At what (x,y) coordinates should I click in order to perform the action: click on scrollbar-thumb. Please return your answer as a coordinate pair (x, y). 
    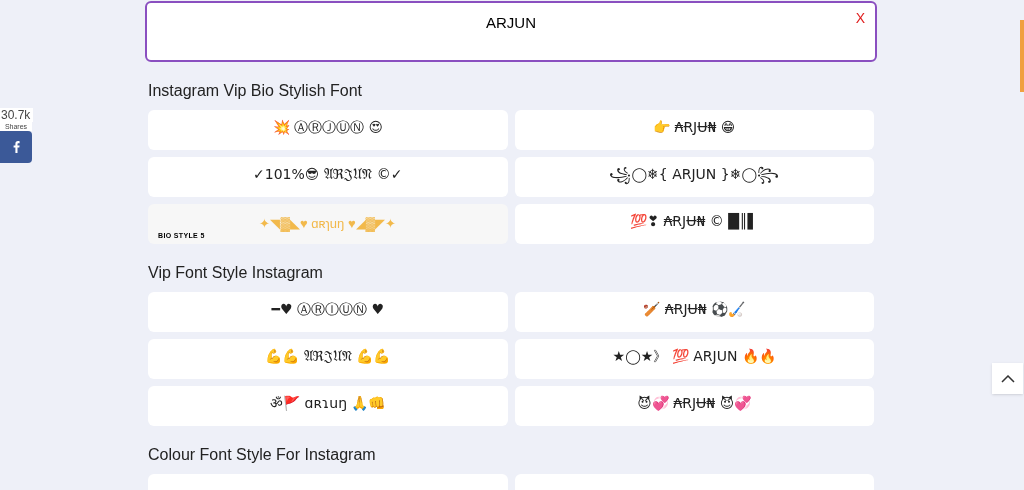
    Looking at the image, I should click on (1022, 56).